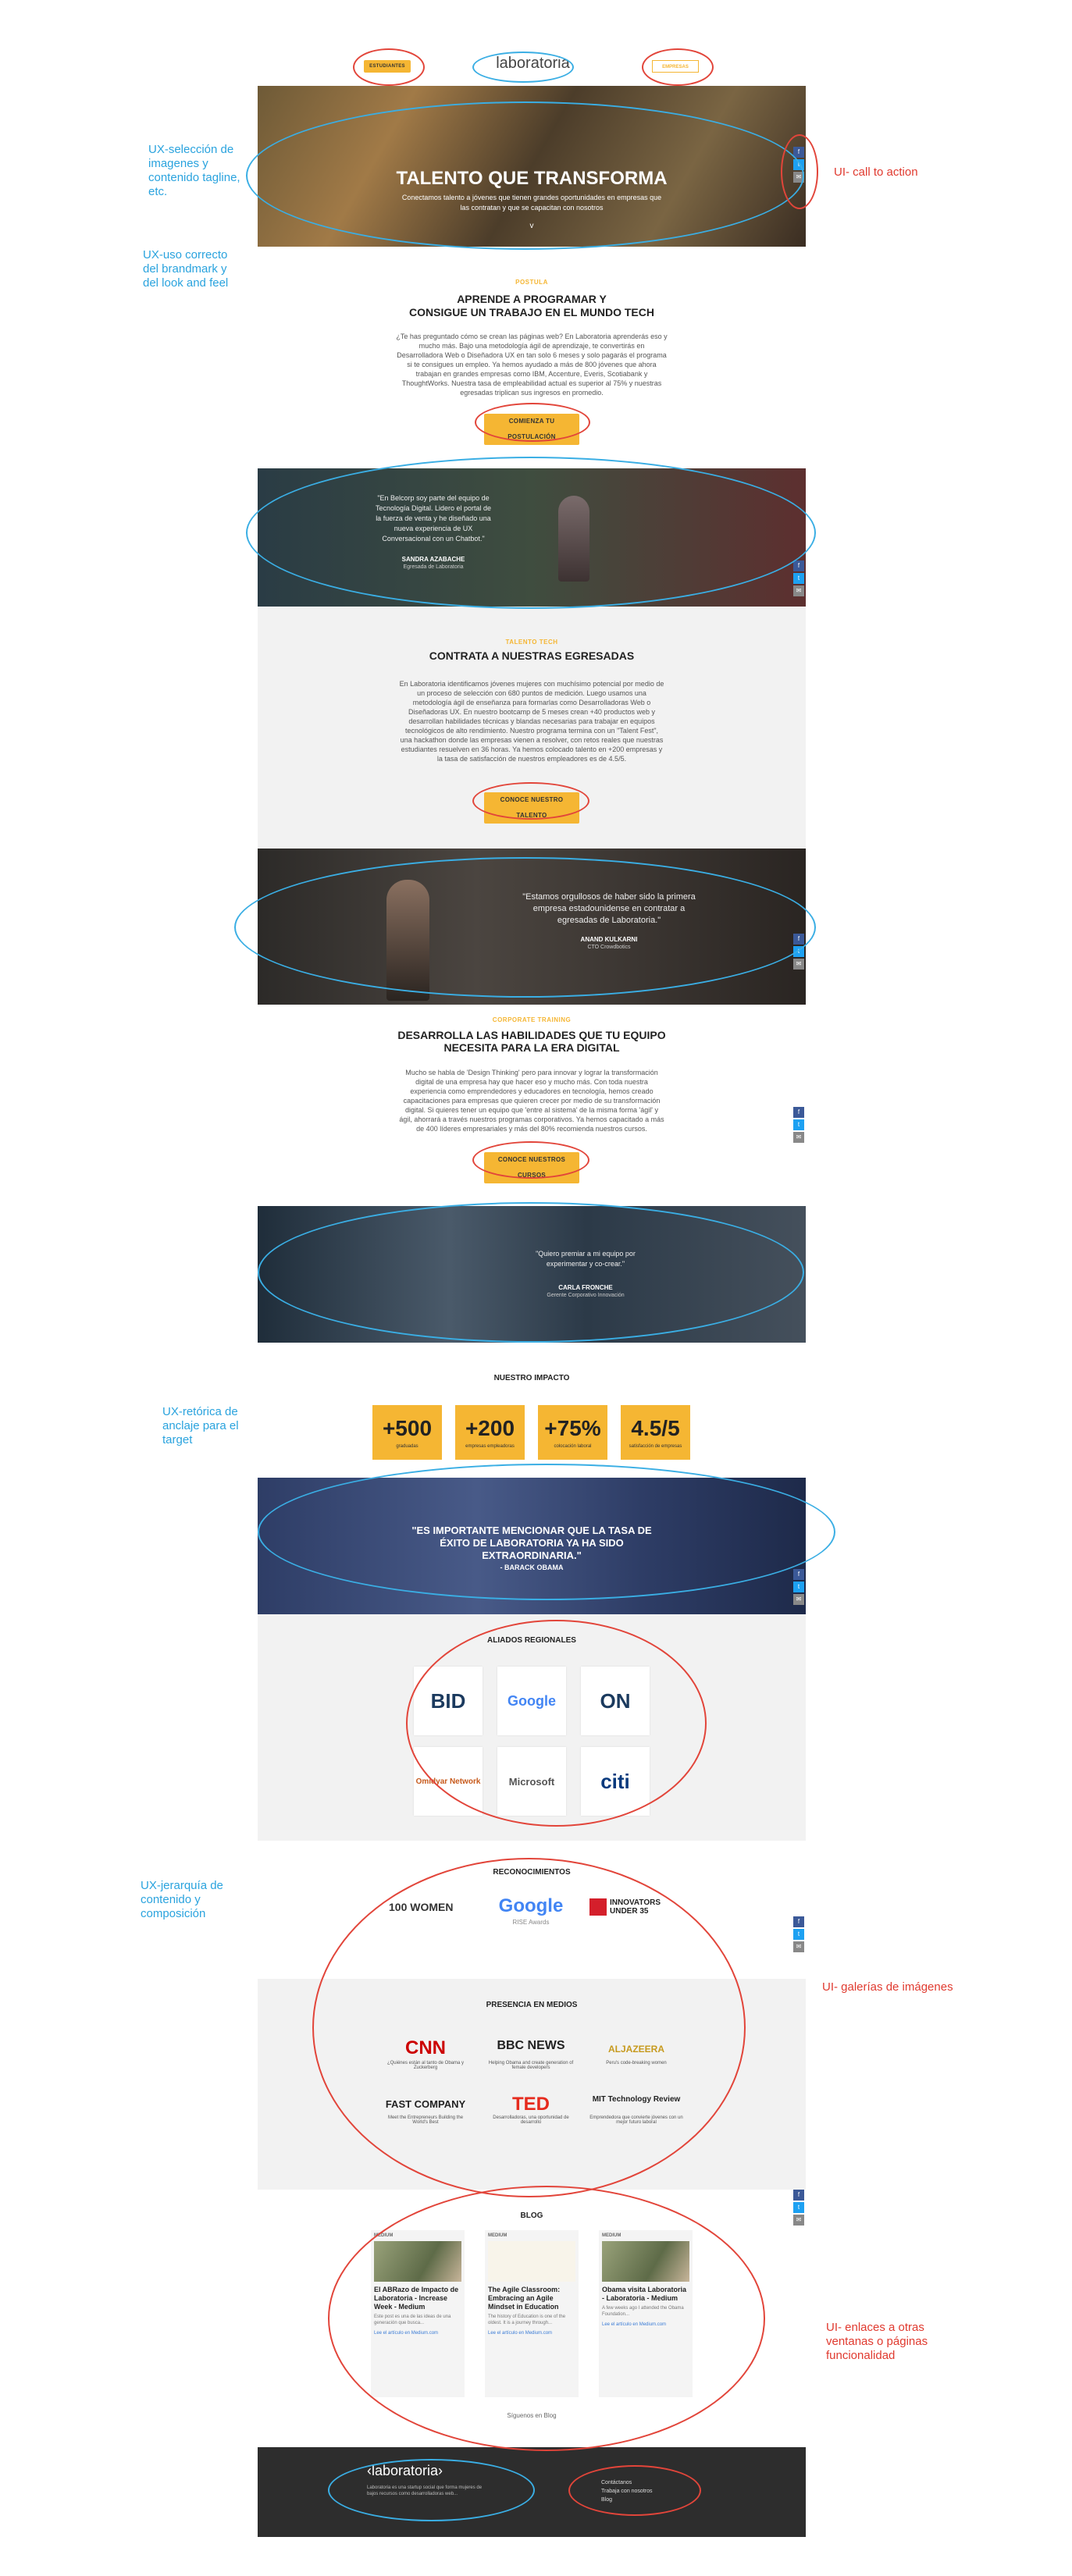  I want to click on students-button: ESTUDIANTES, so click(388, 66).